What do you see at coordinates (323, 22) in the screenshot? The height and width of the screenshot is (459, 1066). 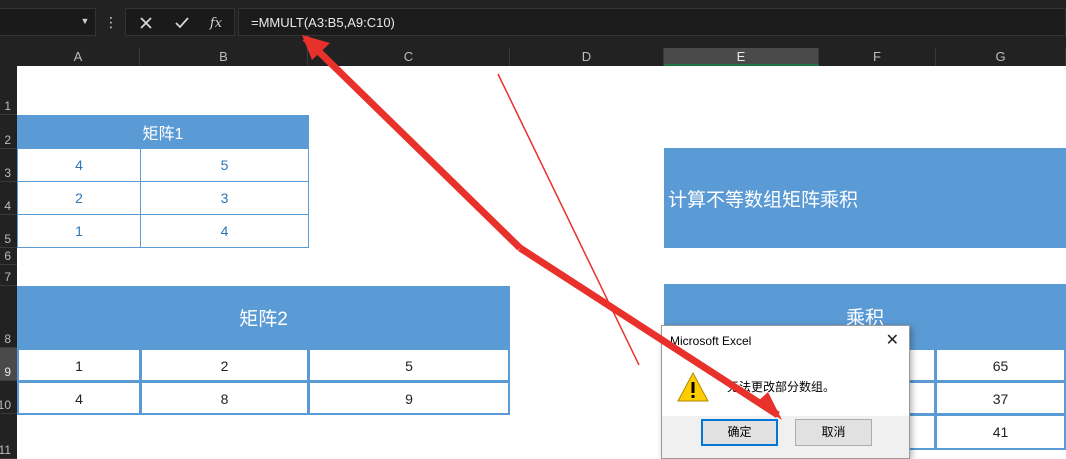 I see `formula-text: =MMULT(A3:B5,A9:C10)` at bounding box center [323, 22].